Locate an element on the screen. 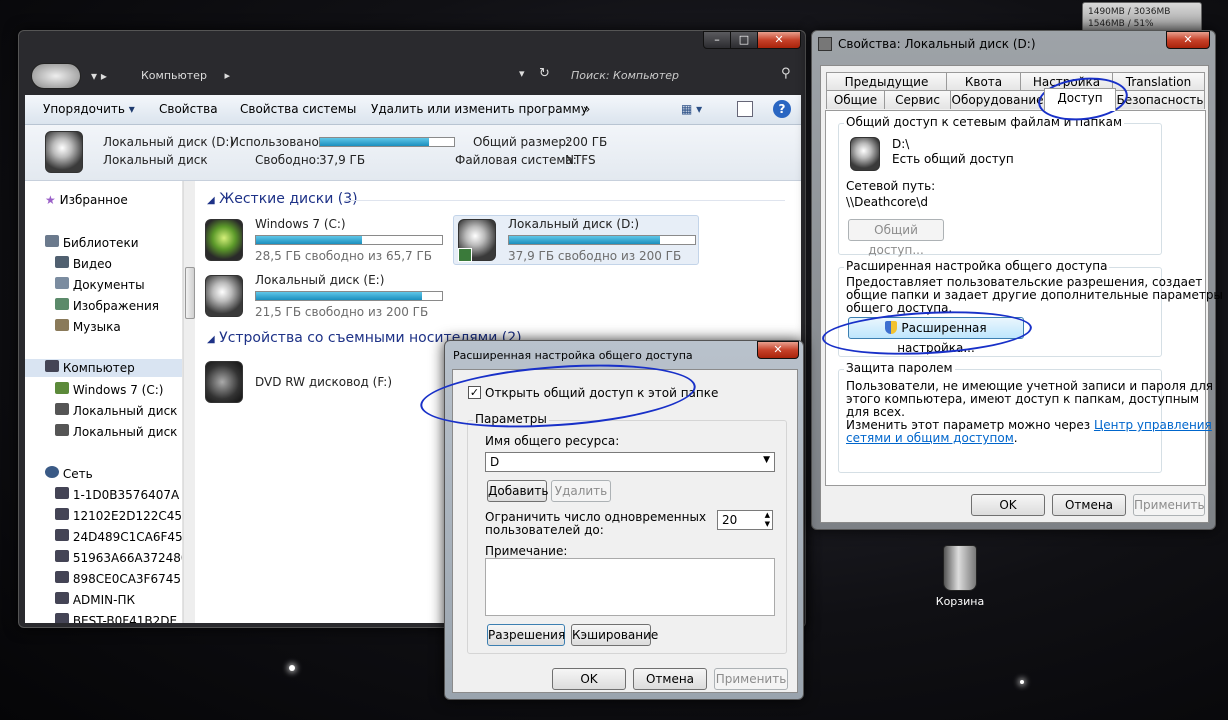 This screenshot has height=720, width=1228. back-button is located at coordinates (56, 76).